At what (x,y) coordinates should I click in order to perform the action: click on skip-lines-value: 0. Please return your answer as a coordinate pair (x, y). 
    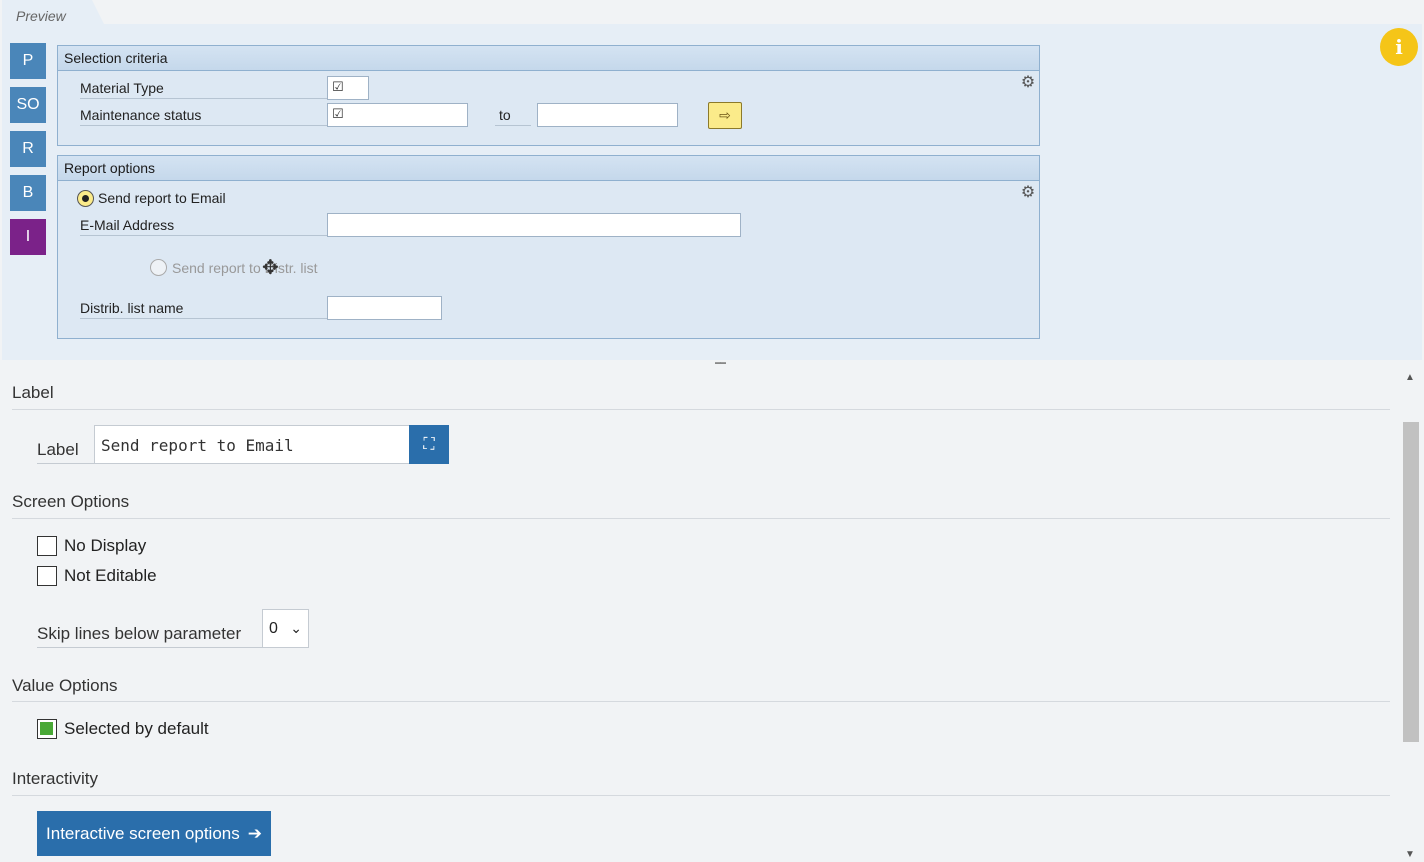
    Looking at the image, I should click on (273, 628).